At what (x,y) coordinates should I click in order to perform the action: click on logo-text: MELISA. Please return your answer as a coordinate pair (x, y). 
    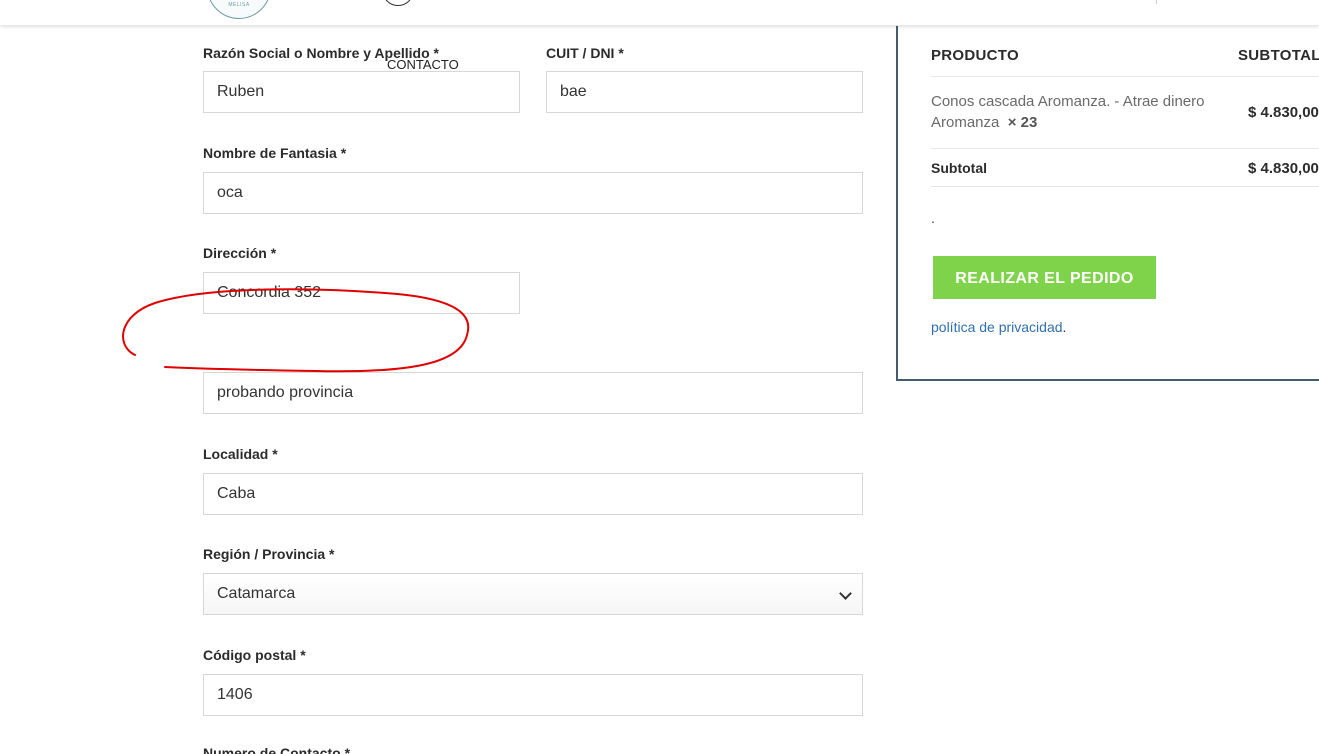
    Looking at the image, I should click on (239, 5).